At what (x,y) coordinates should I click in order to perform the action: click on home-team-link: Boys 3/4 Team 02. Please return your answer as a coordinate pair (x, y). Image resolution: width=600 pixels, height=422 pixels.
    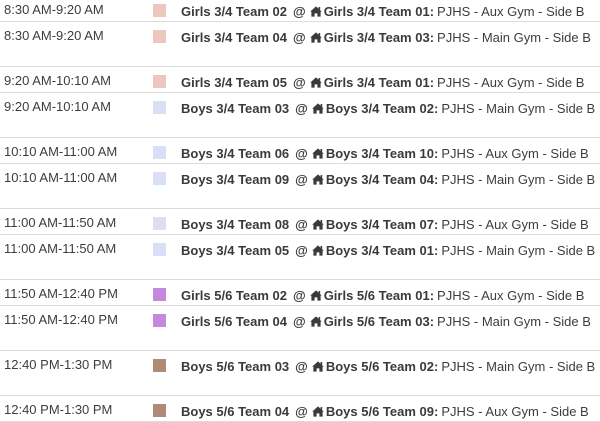
    Looking at the image, I should click on (380, 108).